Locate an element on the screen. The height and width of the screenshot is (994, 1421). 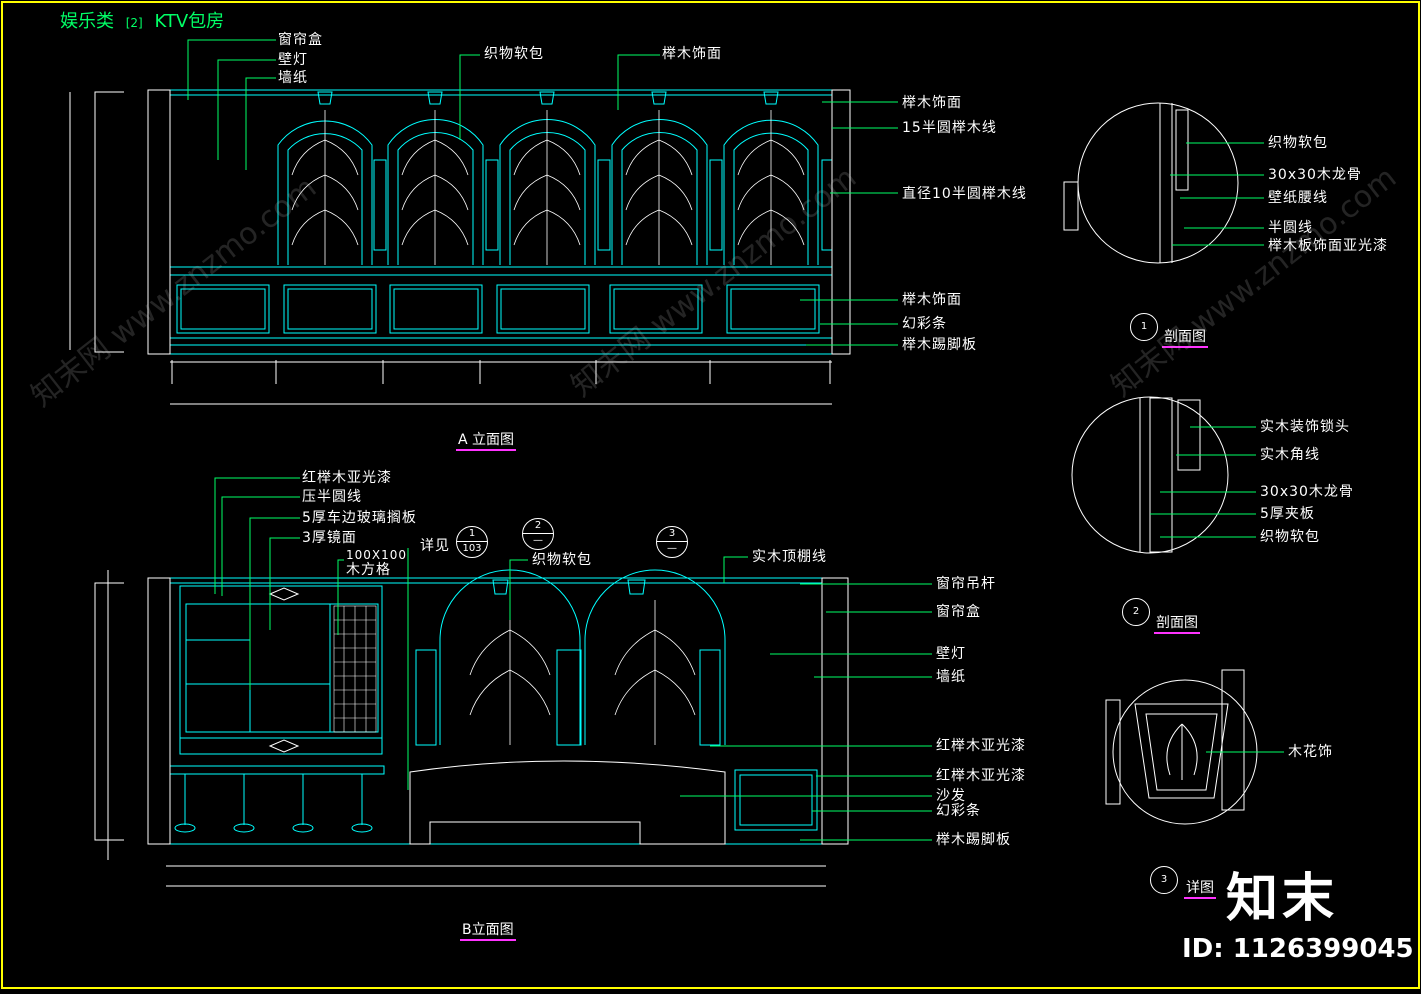
b-label-right-3: 壁灯 is located at coordinates (951, 654).